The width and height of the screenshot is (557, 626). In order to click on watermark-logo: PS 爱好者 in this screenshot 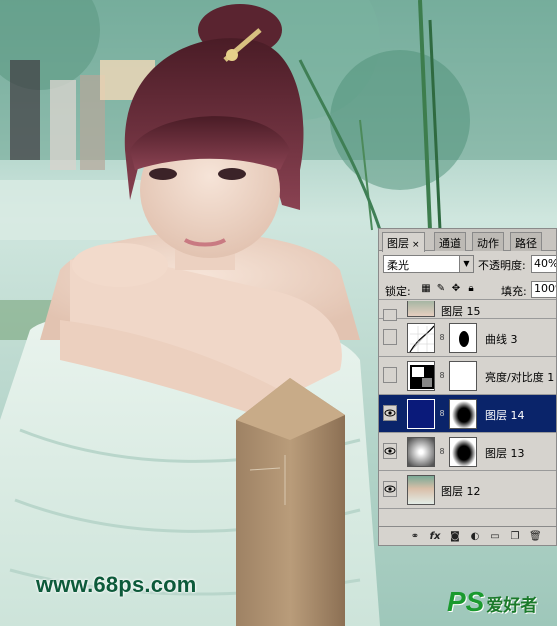, I will do `click(500, 603)`.